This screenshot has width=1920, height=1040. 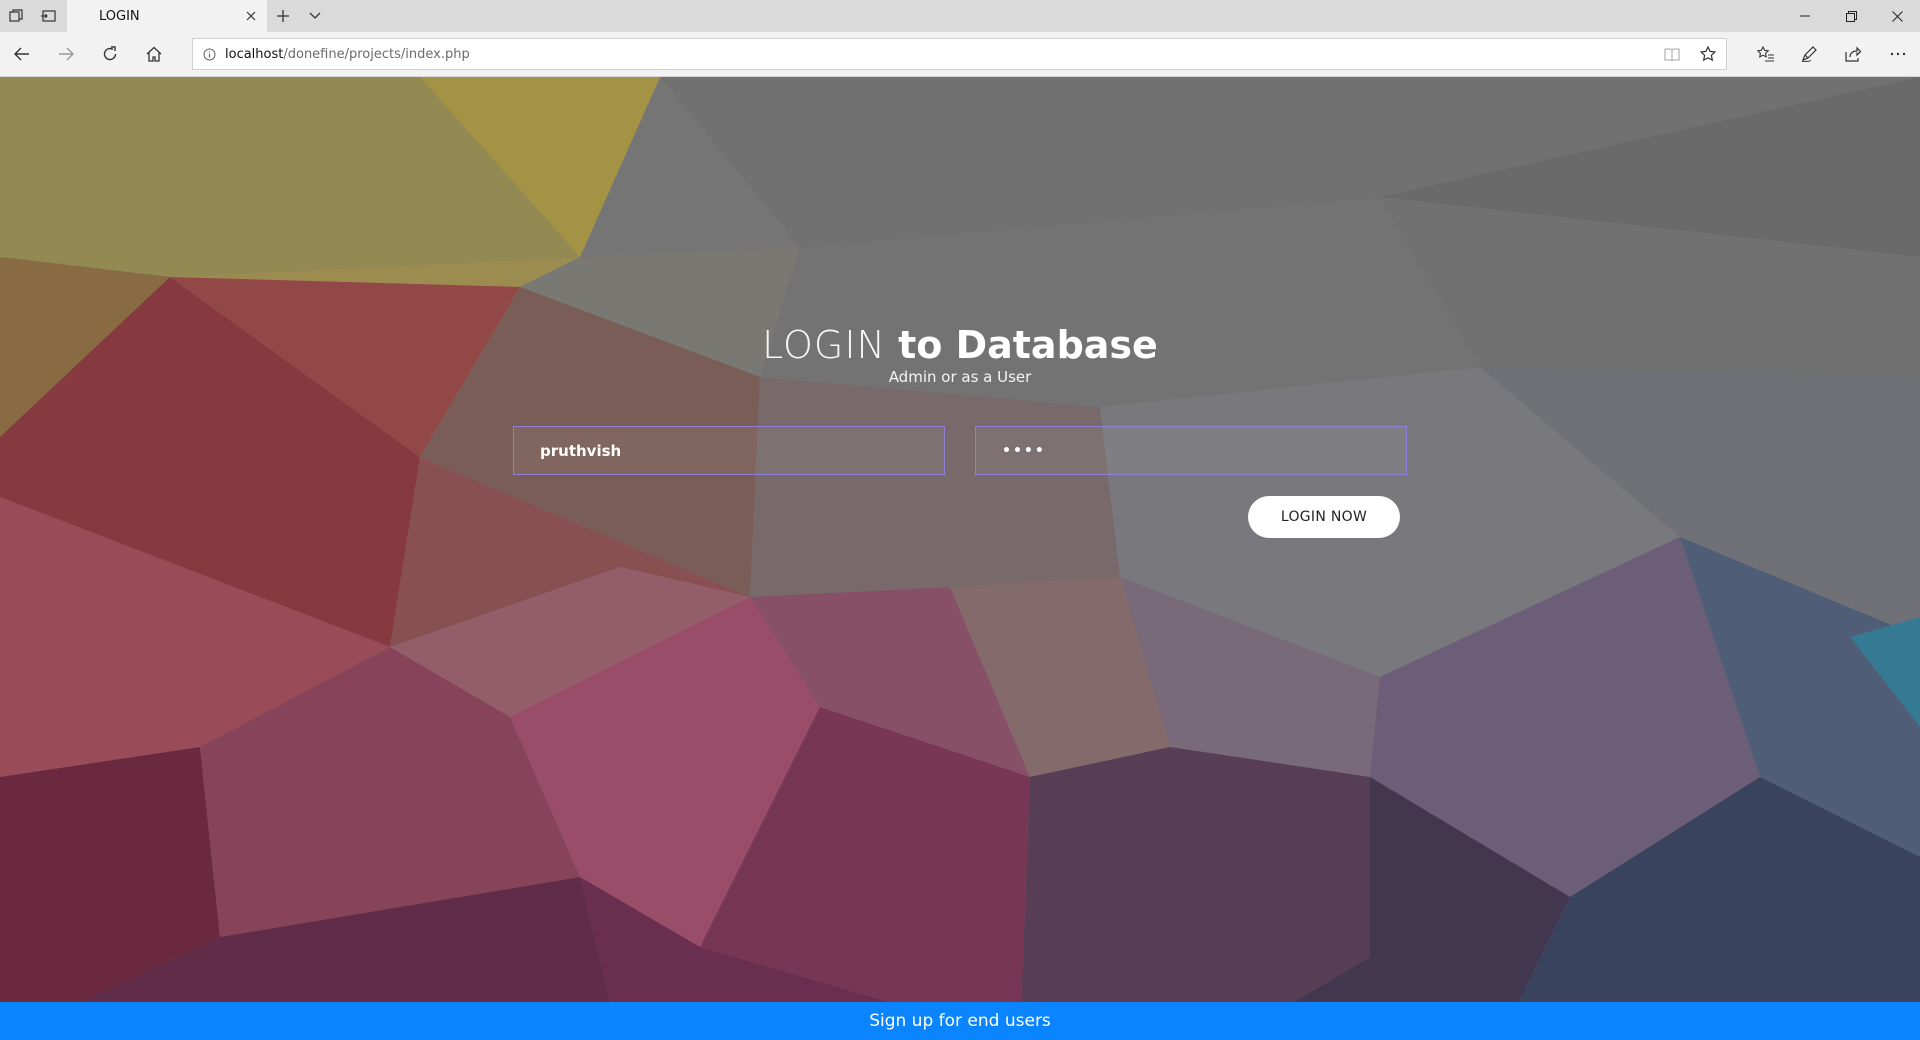 I want to click on browser-tab: LOGIN, so click(x=167, y=16).